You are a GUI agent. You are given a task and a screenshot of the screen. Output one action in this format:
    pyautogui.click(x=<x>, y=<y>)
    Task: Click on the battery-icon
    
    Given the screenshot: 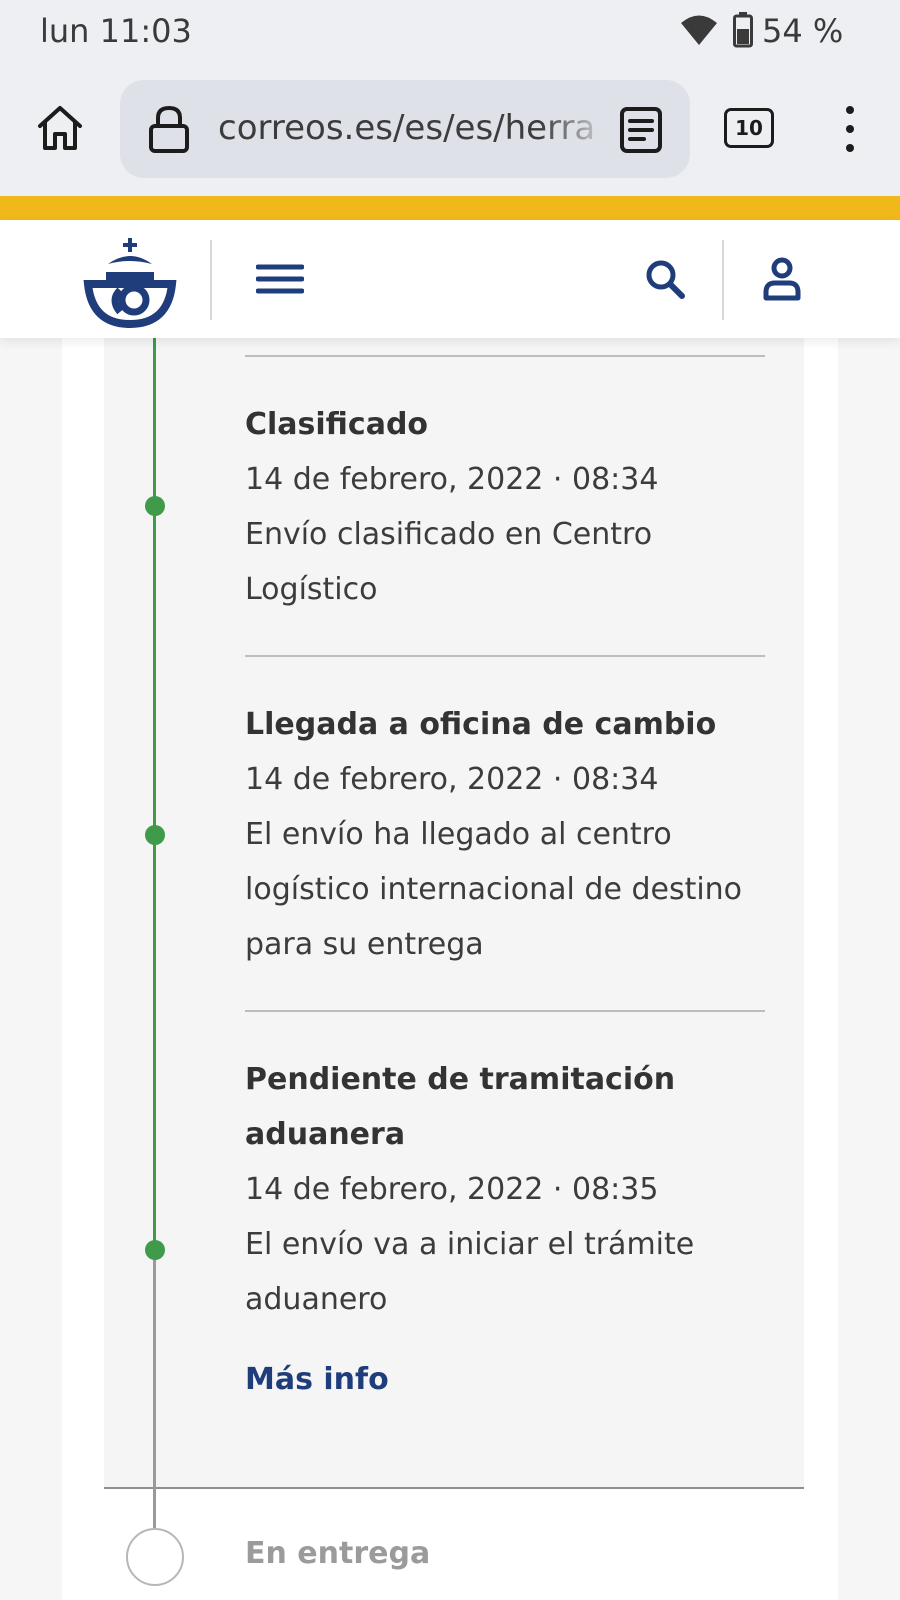 What is the action you would take?
    pyautogui.click(x=743, y=30)
    